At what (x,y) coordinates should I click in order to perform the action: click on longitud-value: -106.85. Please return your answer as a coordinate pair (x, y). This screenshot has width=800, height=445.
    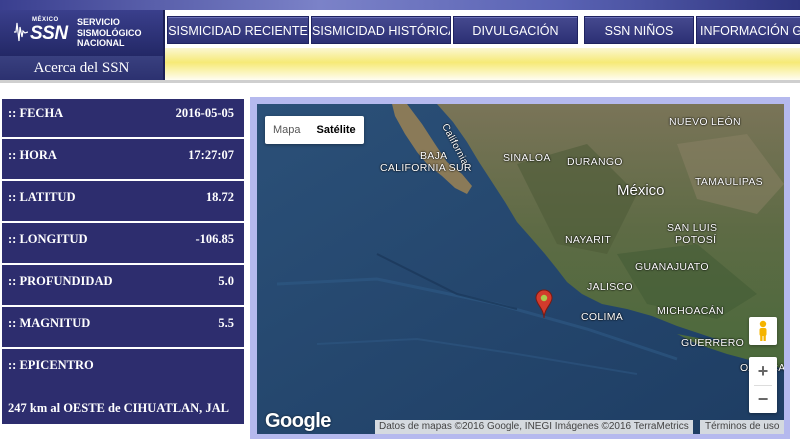
    Looking at the image, I should click on (214, 239).